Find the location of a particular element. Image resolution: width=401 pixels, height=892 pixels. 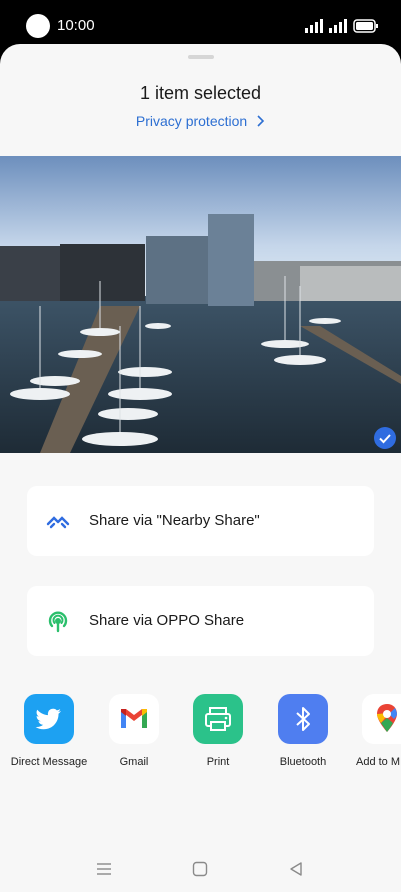

chevron-right-icon is located at coordinates (261, 121).